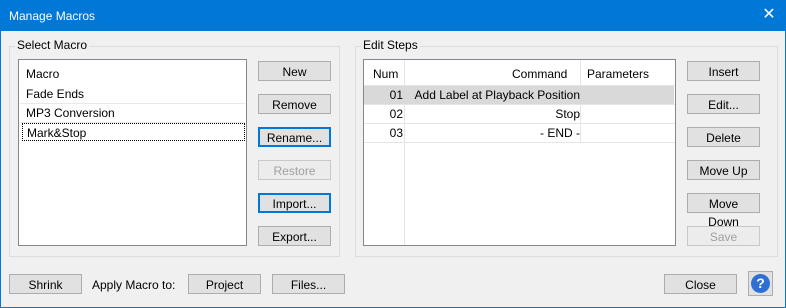  I want to click on column-header-num: Num, so click(385, 74).